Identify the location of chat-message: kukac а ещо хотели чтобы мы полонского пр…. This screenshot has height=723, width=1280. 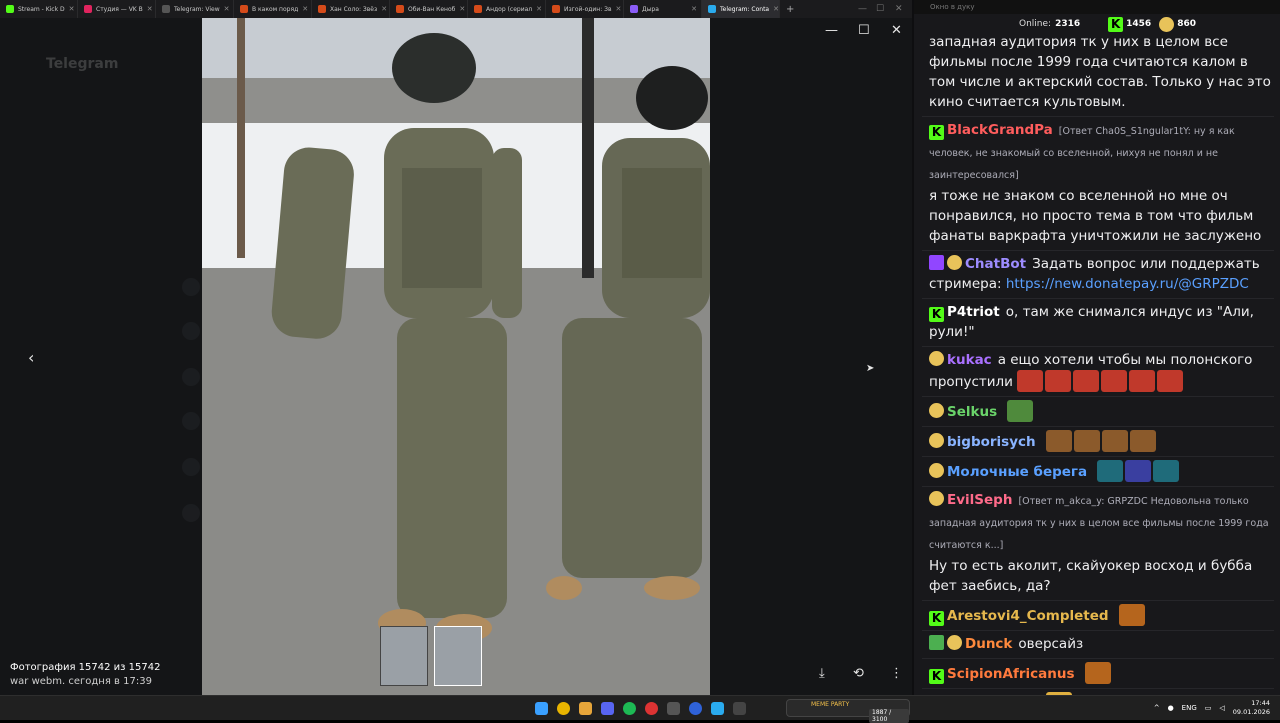
(1098, 372).